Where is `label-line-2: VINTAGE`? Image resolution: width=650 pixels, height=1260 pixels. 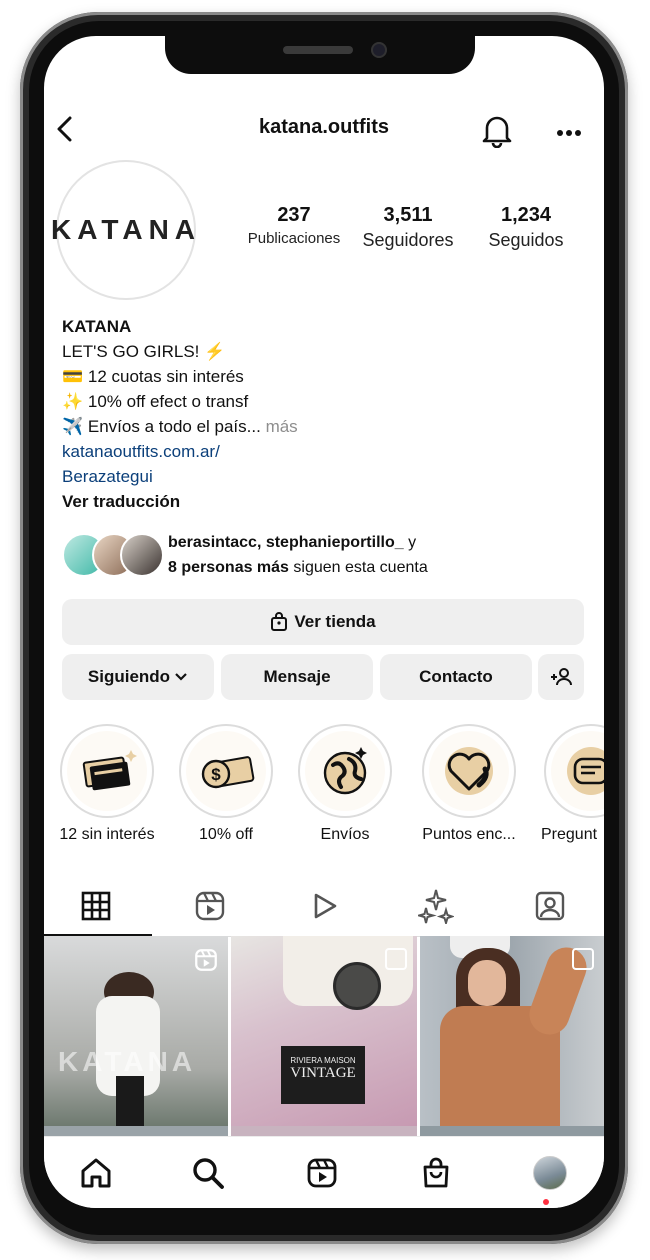
label-line-2: VINTAGE is located at coordinates (323, 1073).